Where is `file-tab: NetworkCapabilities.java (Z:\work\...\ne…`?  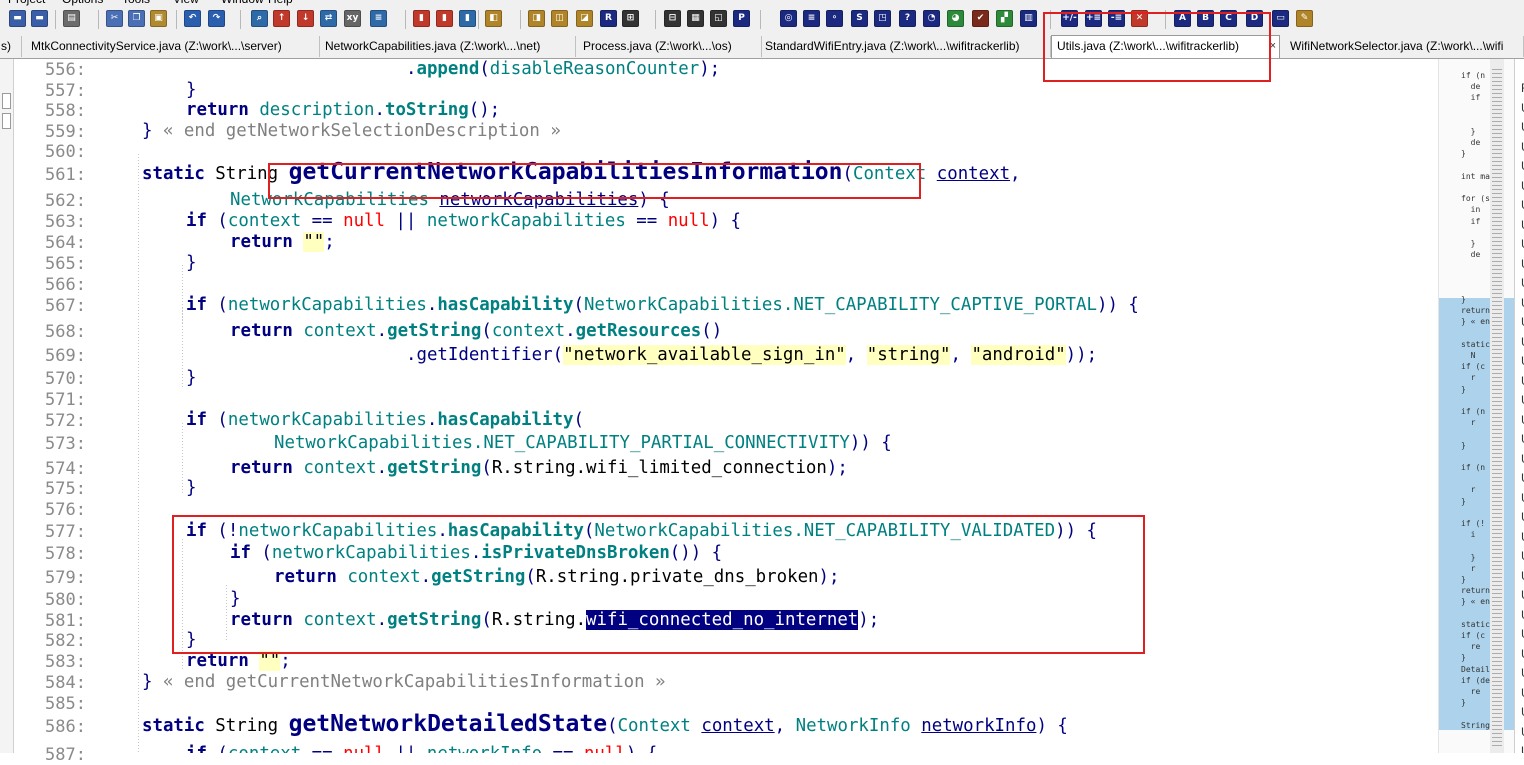
file-tab: NetworkCapabilities.java (Z:\work\...\ne… is located at coordinates (448, 46).